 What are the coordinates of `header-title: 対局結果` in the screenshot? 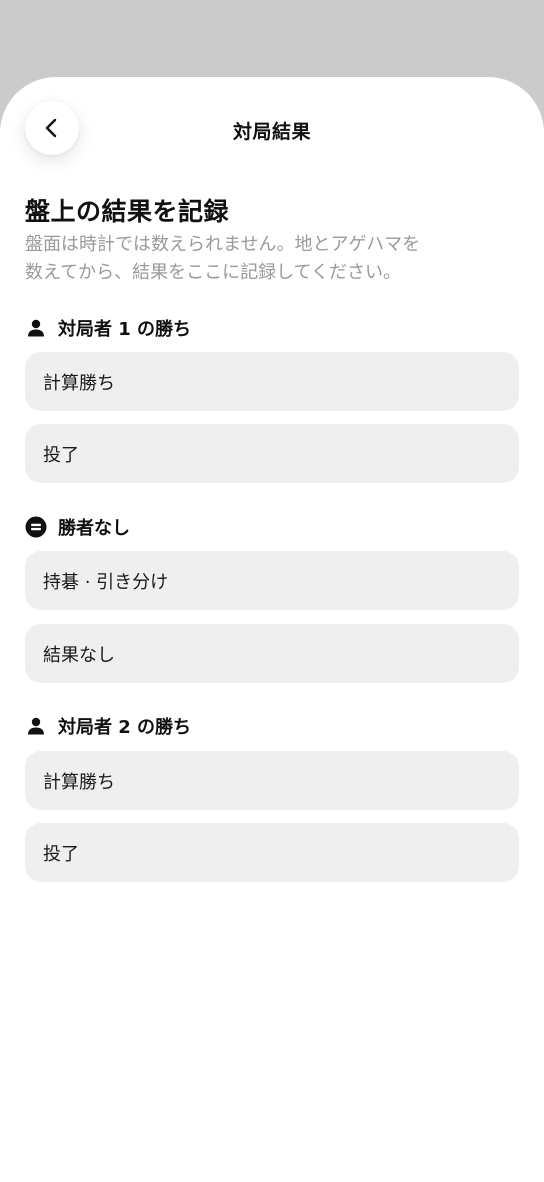 It's located at (271, 132).